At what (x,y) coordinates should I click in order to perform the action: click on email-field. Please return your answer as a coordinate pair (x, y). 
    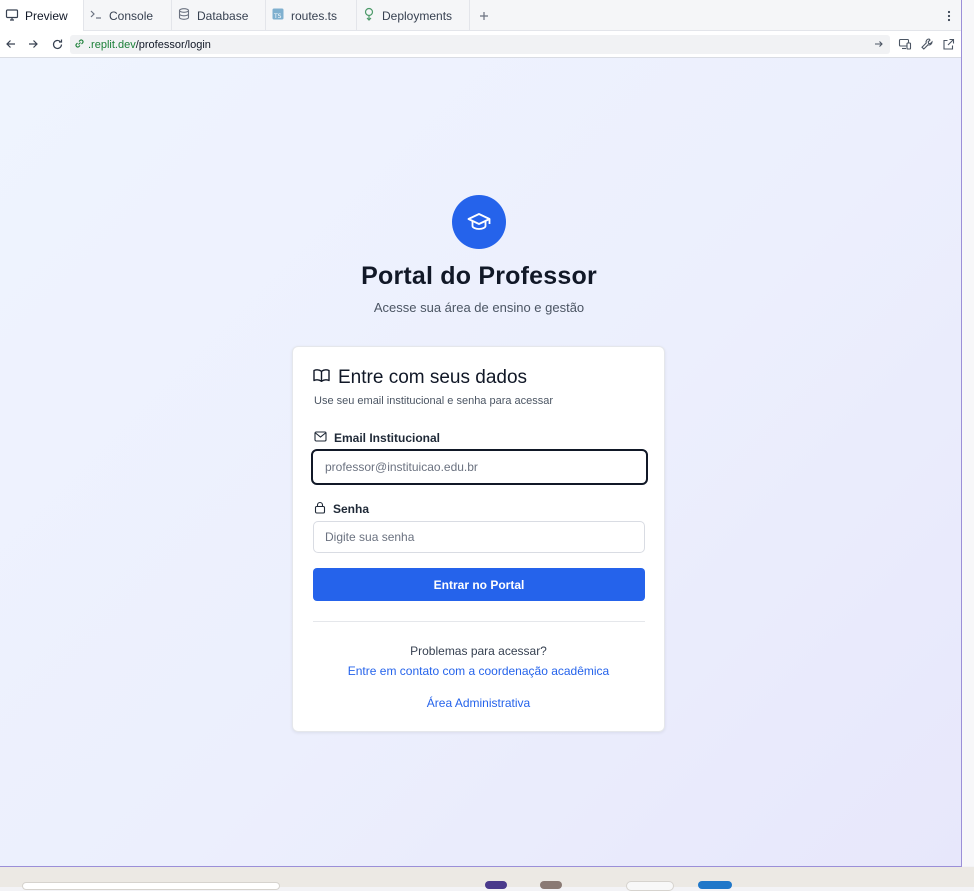
    Looking at the image, I should click on (479, 467).